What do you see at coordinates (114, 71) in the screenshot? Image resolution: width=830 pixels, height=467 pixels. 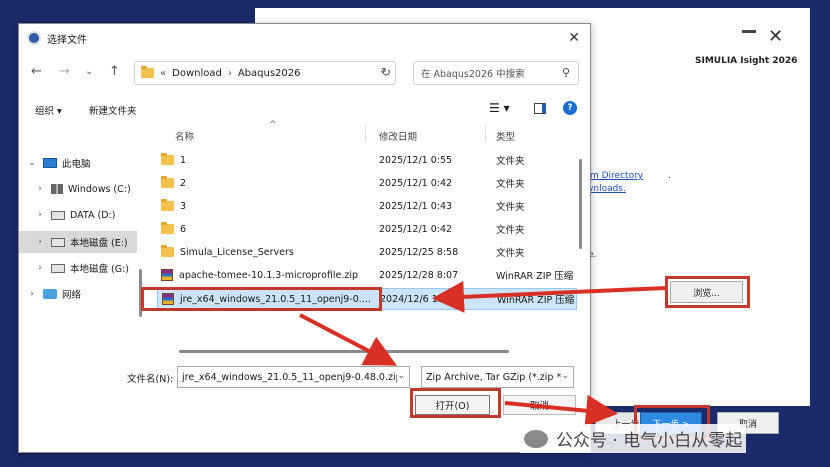 I see `up-arrow-icon: ↑` at bounding box center [114, 71].